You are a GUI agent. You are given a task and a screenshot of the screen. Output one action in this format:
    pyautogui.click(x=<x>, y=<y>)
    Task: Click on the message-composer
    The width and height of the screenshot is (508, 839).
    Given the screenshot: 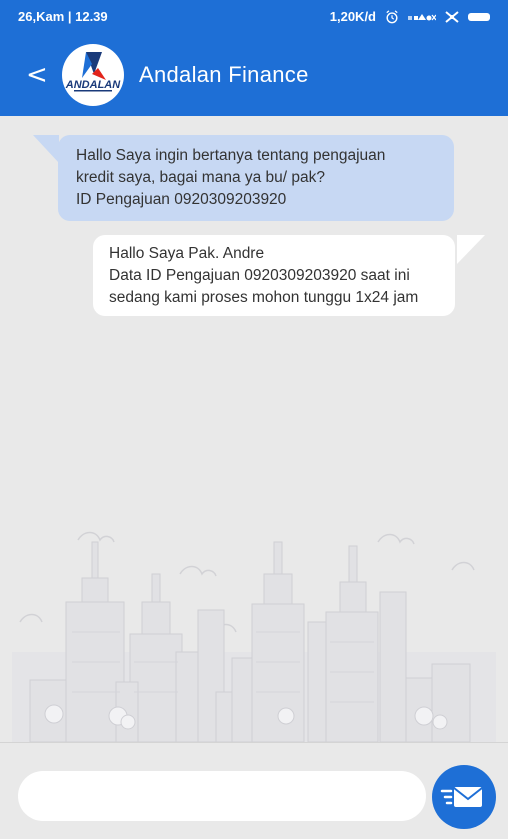 What is the action you would take?
    pyautogui.click(x=254, y=790)
    